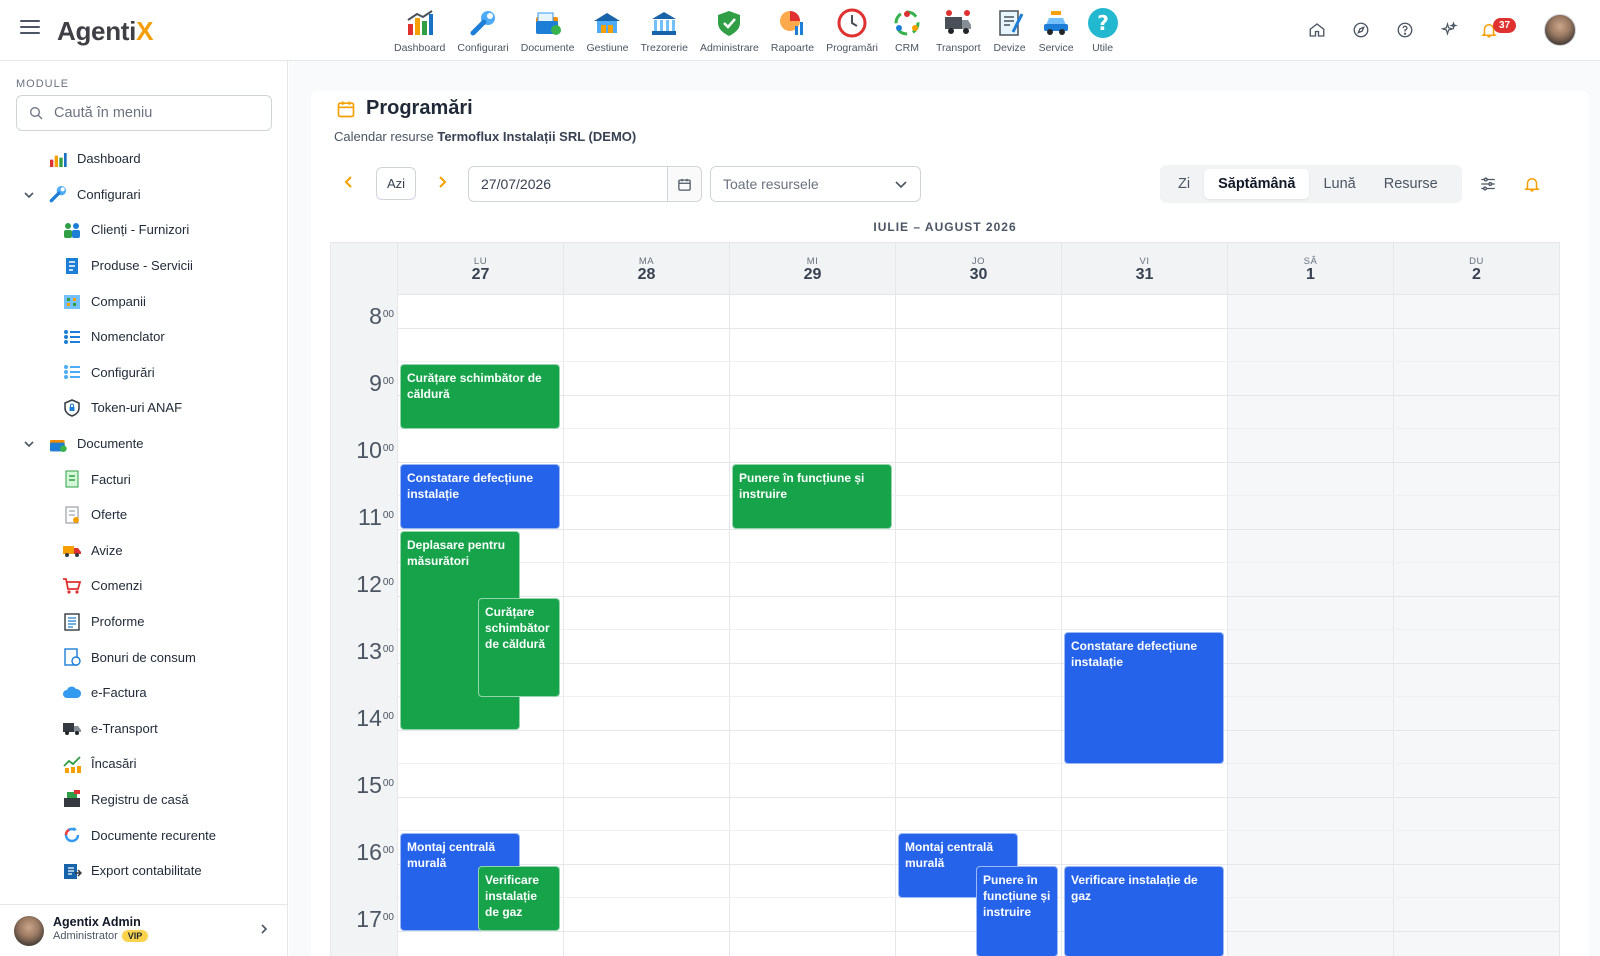 The height and width of the screenshot is (956, 1600). I want to click on day-header: MI 29, so click(813, 269).